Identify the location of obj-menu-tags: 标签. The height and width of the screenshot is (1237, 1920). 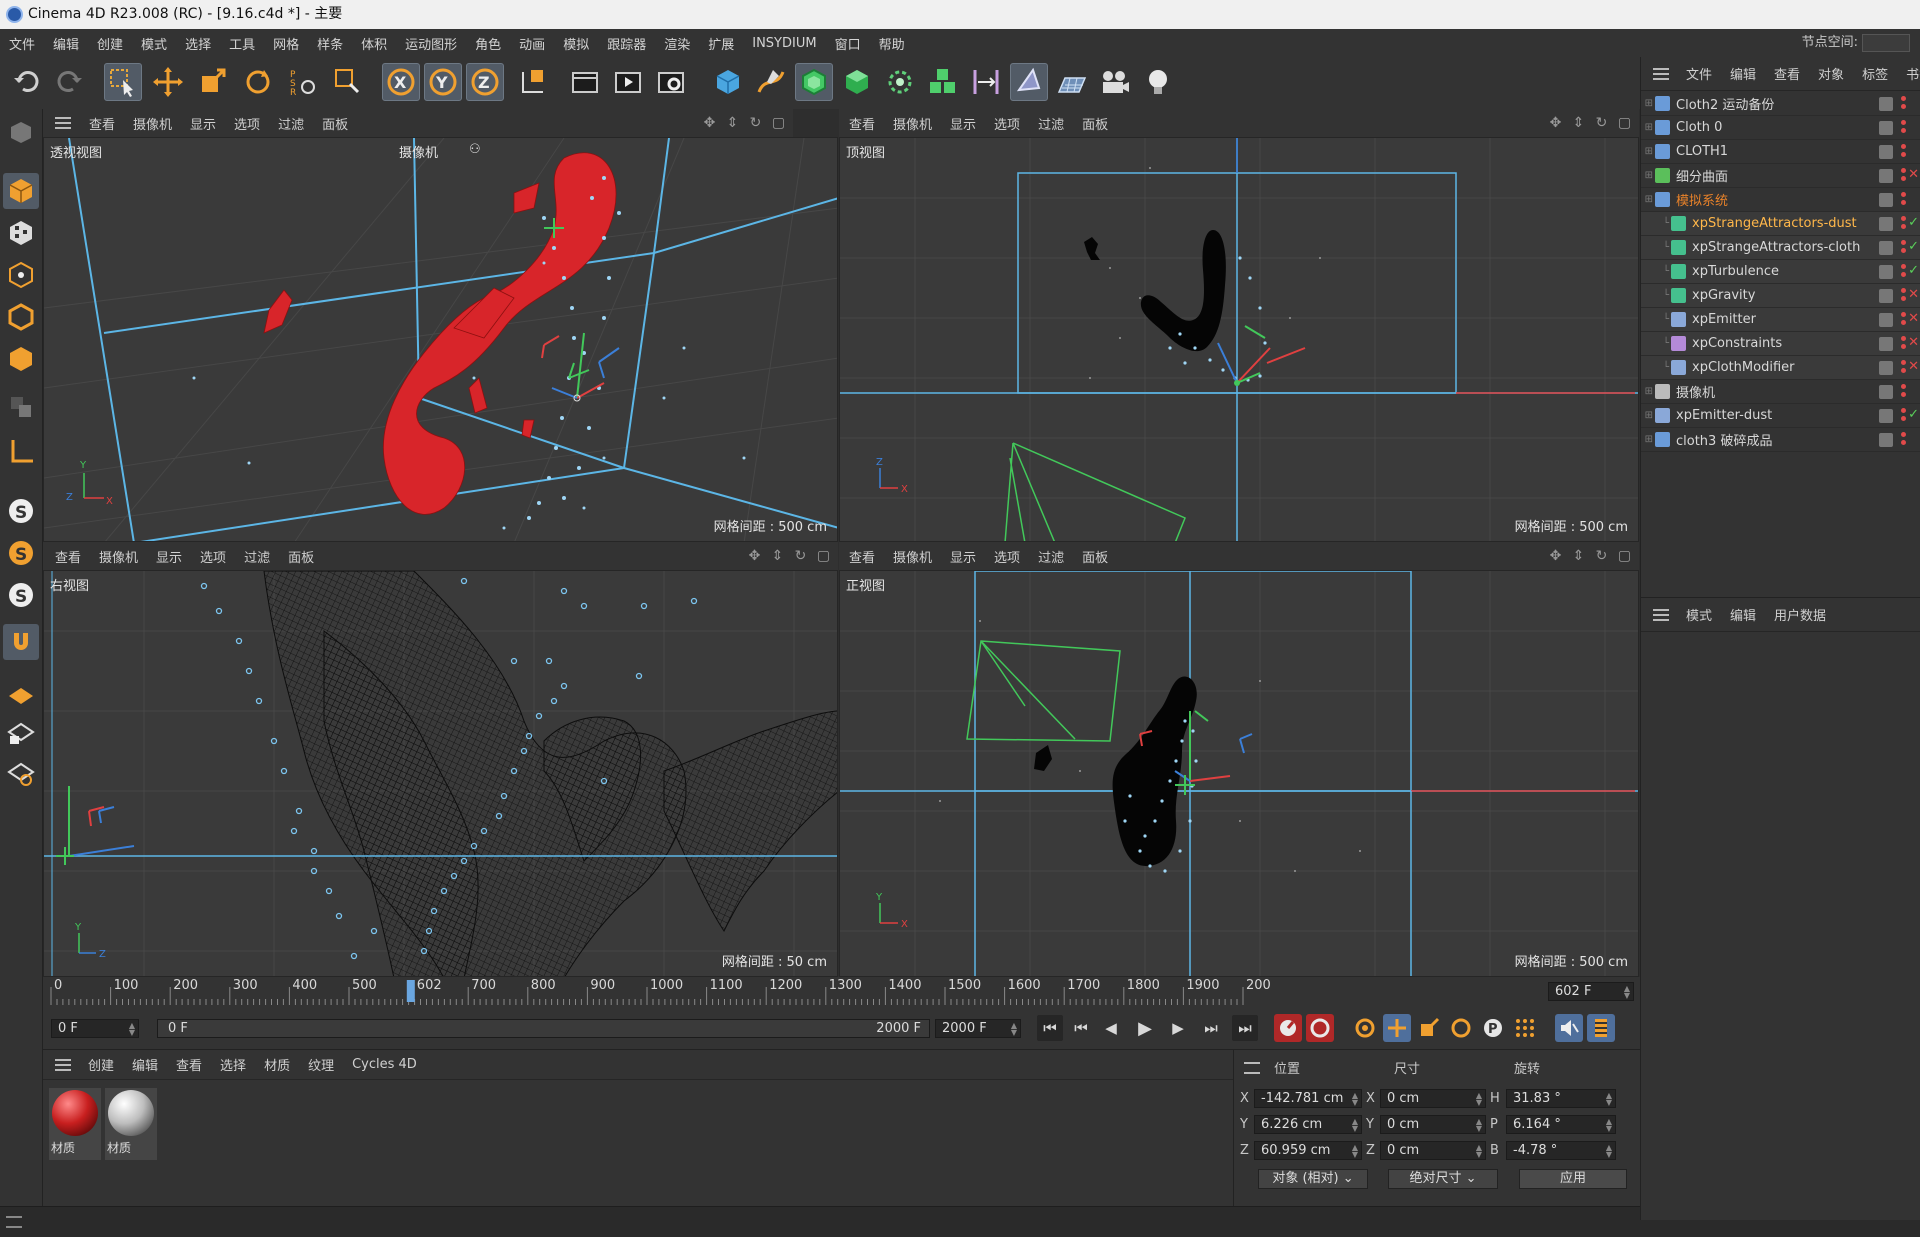
(1875, 73).